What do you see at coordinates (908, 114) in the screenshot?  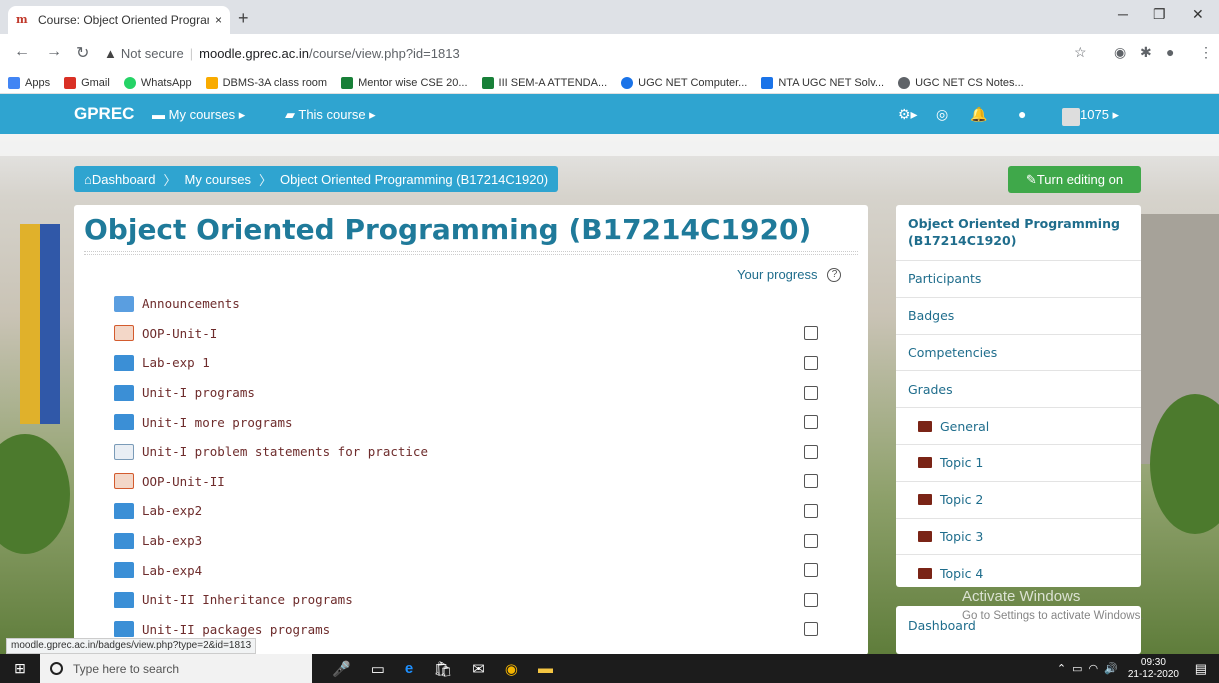 I see `settings-gear-icon: ⚙▸` at bounding box center [908, 114].